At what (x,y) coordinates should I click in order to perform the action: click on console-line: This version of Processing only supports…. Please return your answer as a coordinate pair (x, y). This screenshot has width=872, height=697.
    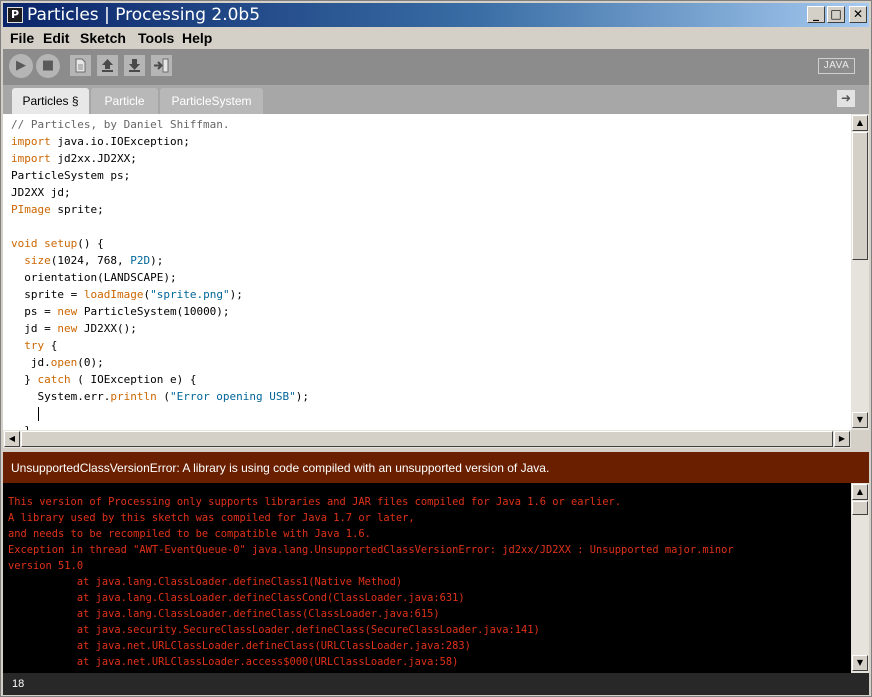
    Looking at the image, I should click on (315, 502).